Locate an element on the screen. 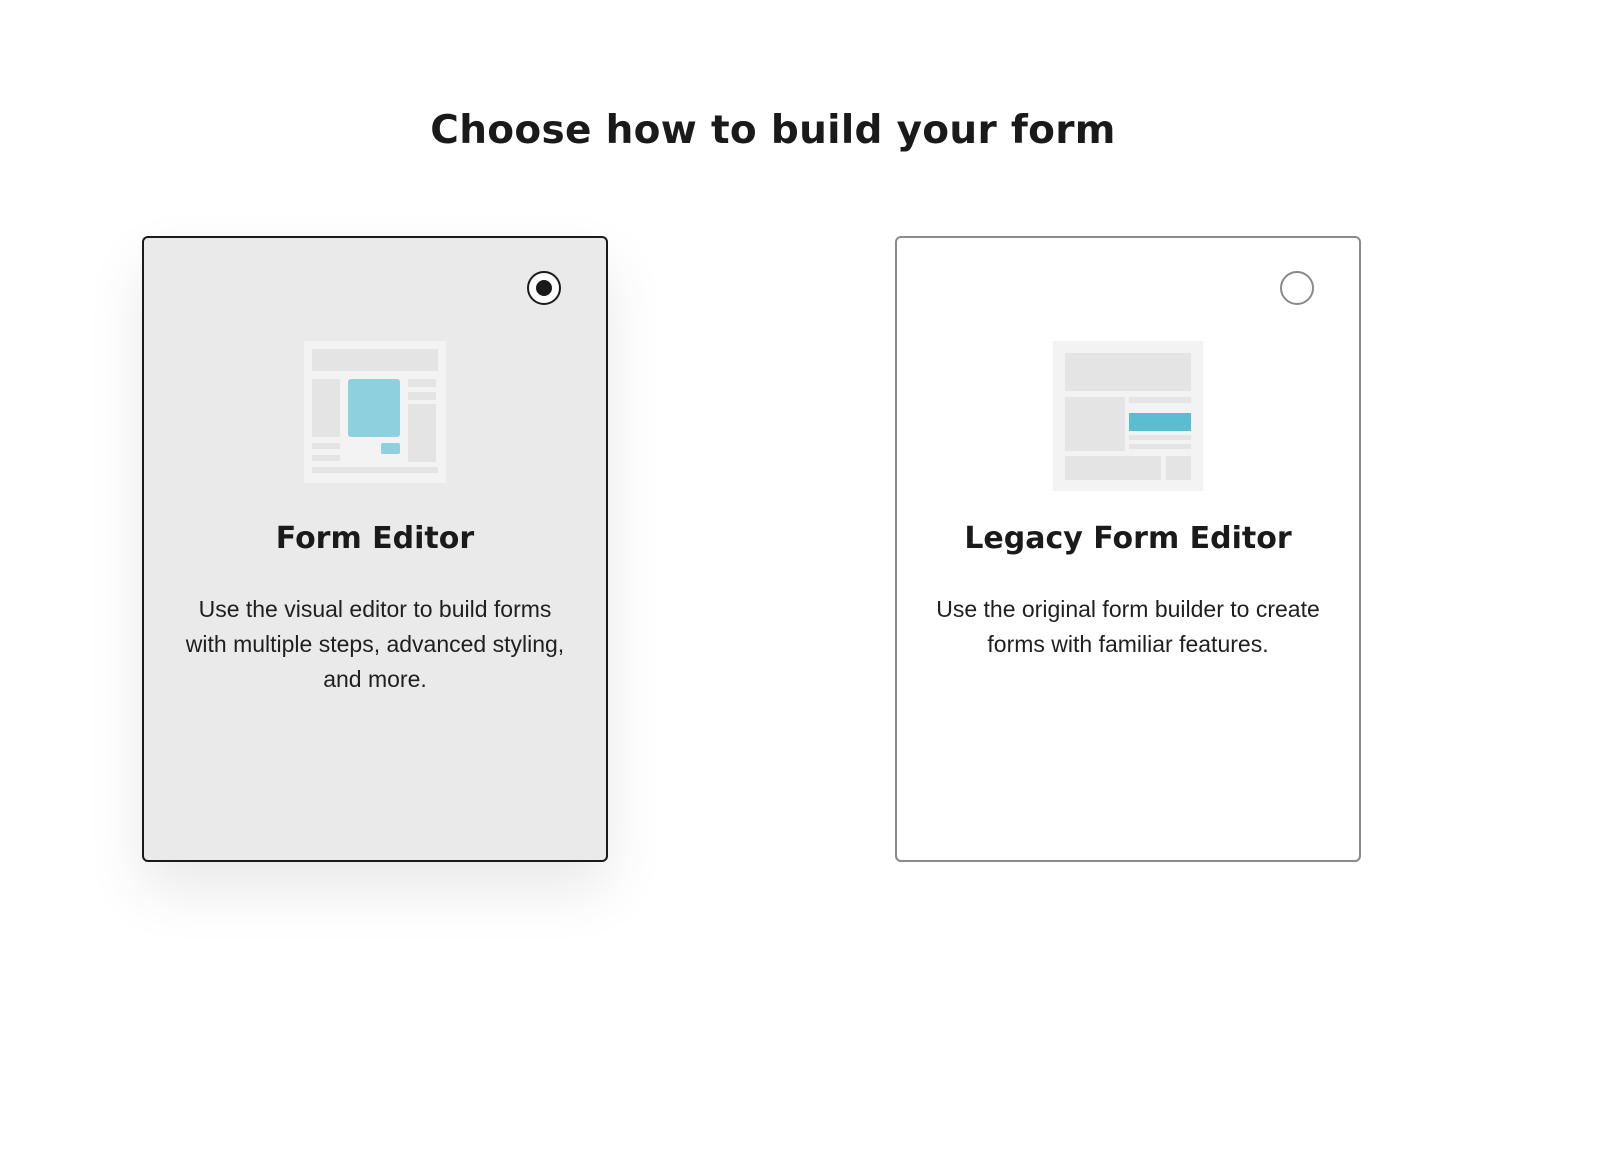  page-title: Choose how to build your form is located at coordinates (773, 130).